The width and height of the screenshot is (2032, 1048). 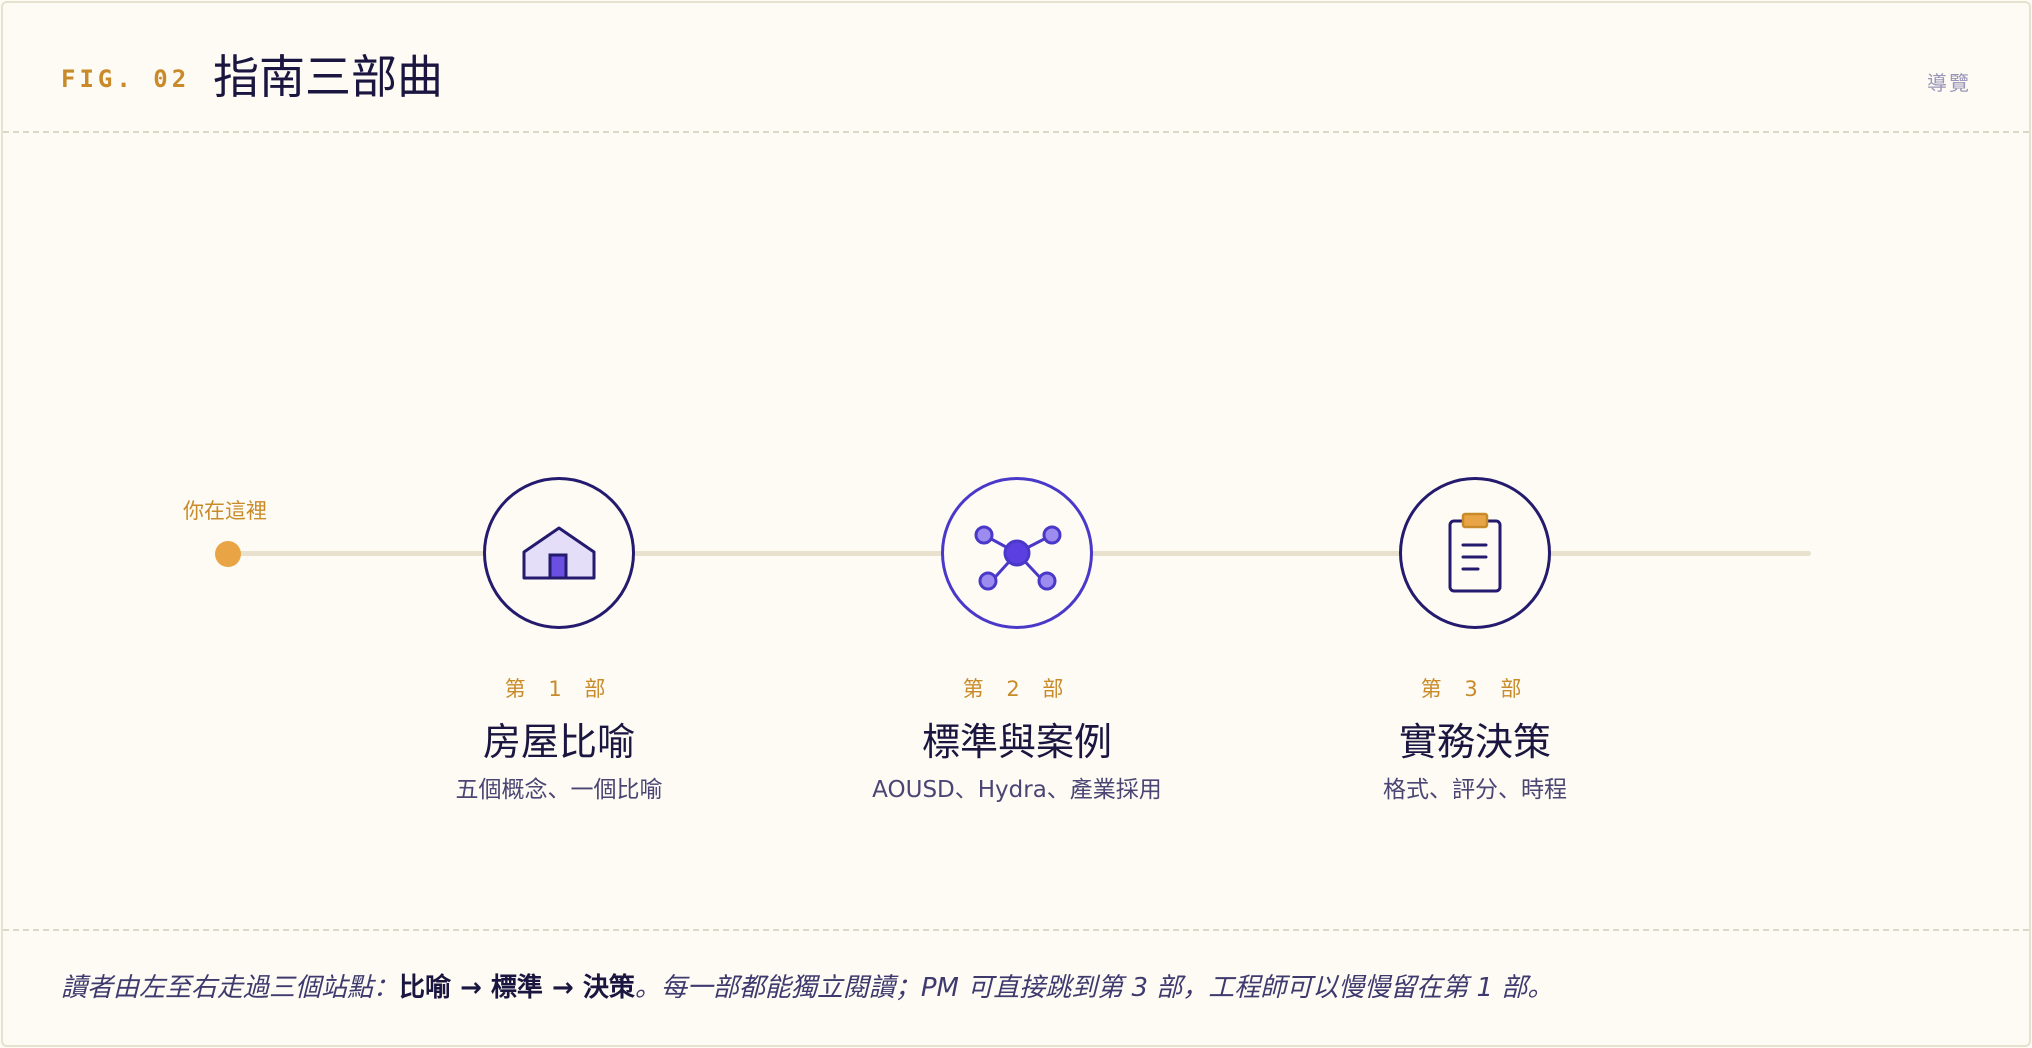 I want to click on current-position-dot, so click(x=228, y=554).